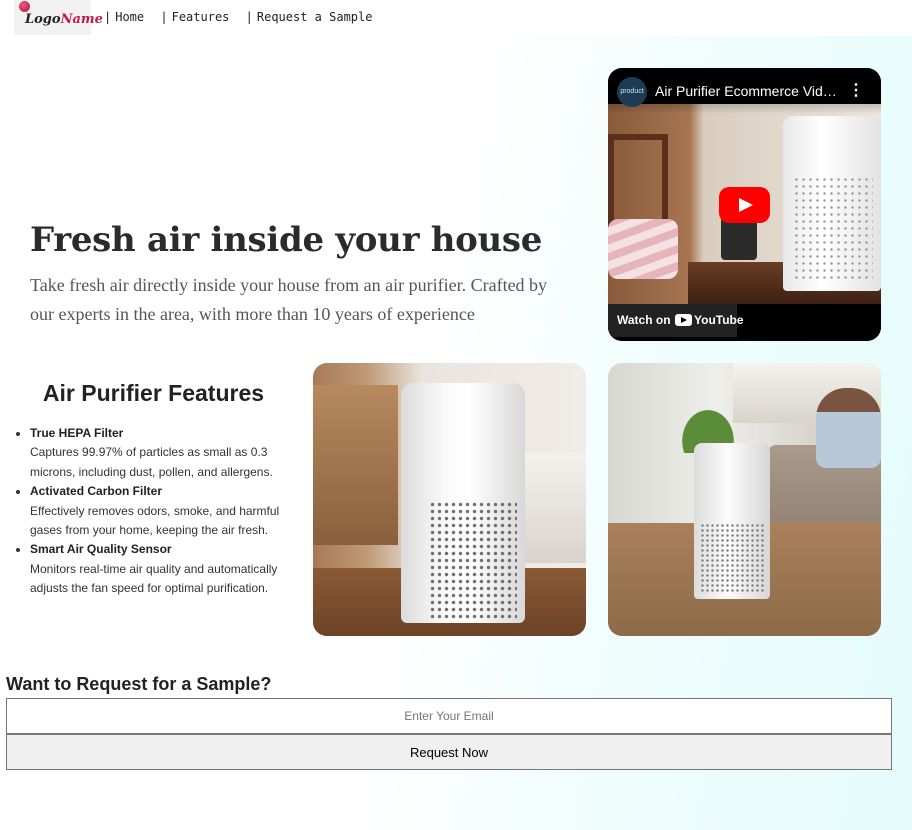 Image resolution: width=912 pixels, height=830 pixels. I want to click on youtube-play-icon, so click(744, 205).